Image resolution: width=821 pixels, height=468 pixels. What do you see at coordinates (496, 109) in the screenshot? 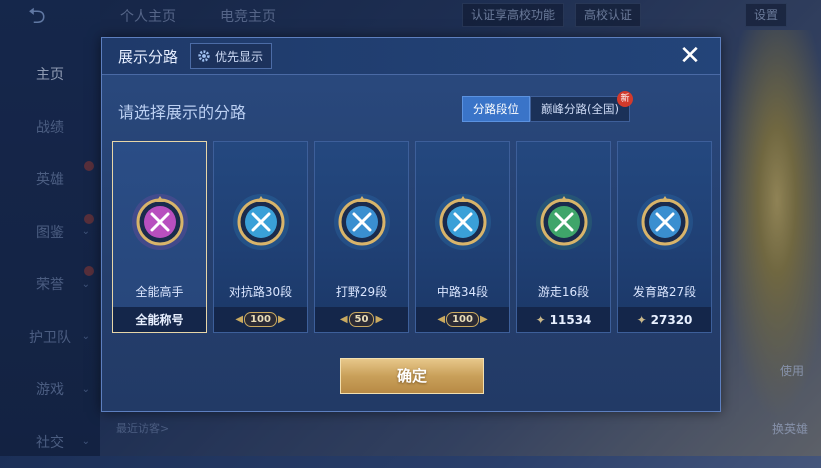
I see `tab-lane-rank: 分路段位` at bounding box center [496, 109].